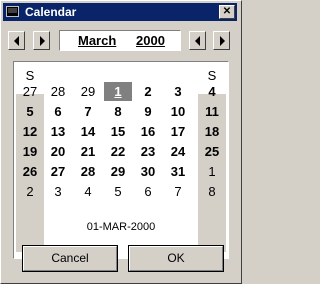 This screenshot has height=284, width=320. Describe the element at coordinates (178, 131) in the screenshot. I see `calendar-day: 17` at that location.